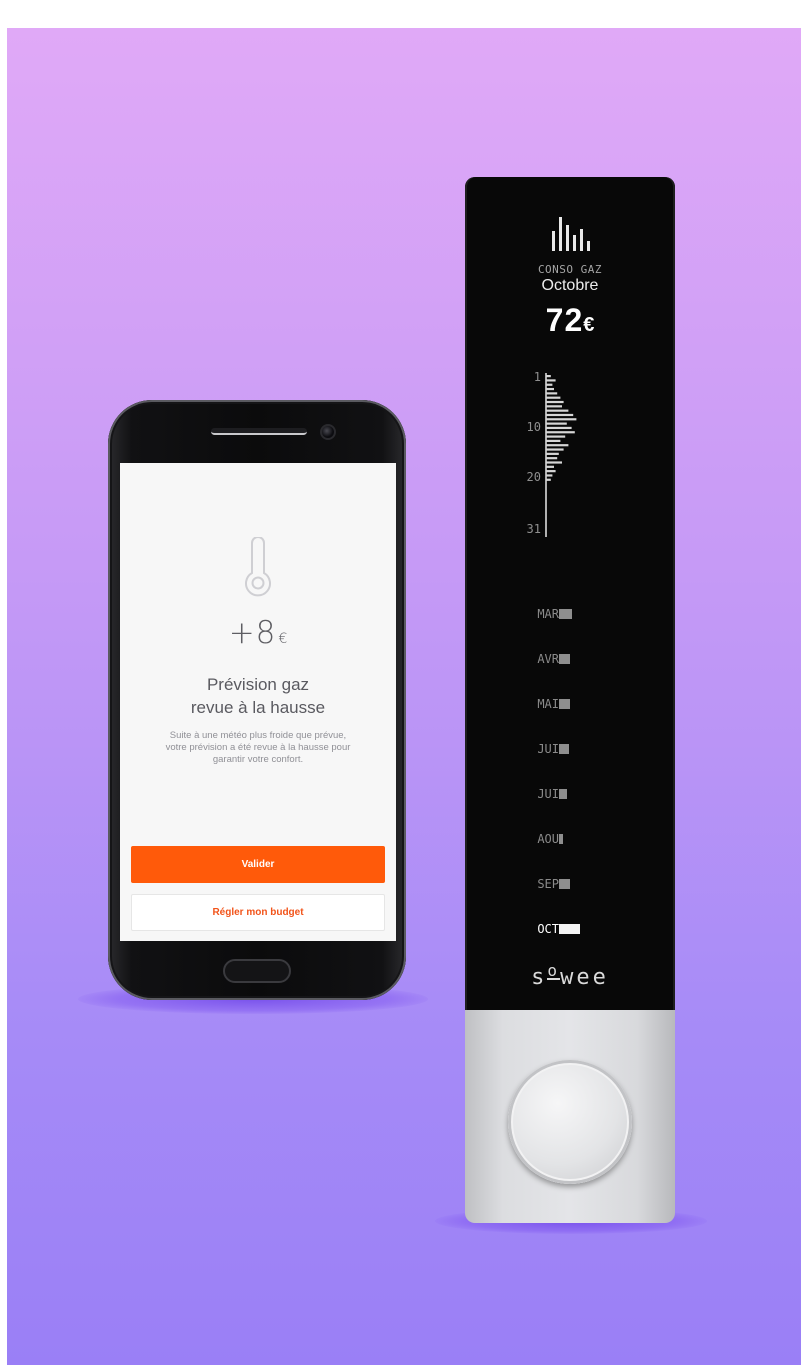  What do you see at coordinates (519, 659) in the screenshot?
I see `month-row: AVR` at bounding box center [519, 659].